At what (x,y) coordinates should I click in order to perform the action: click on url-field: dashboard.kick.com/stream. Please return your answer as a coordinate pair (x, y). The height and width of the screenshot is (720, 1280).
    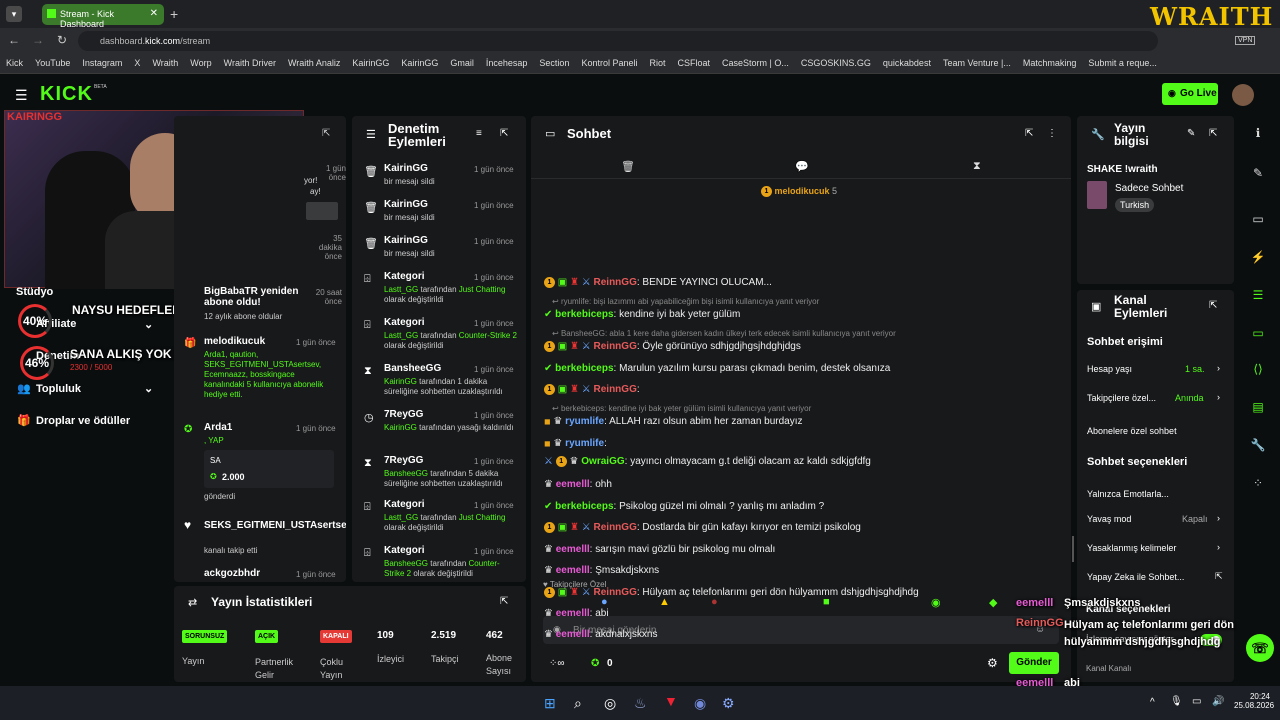
    Looking at the image, I should click on (618, 41).